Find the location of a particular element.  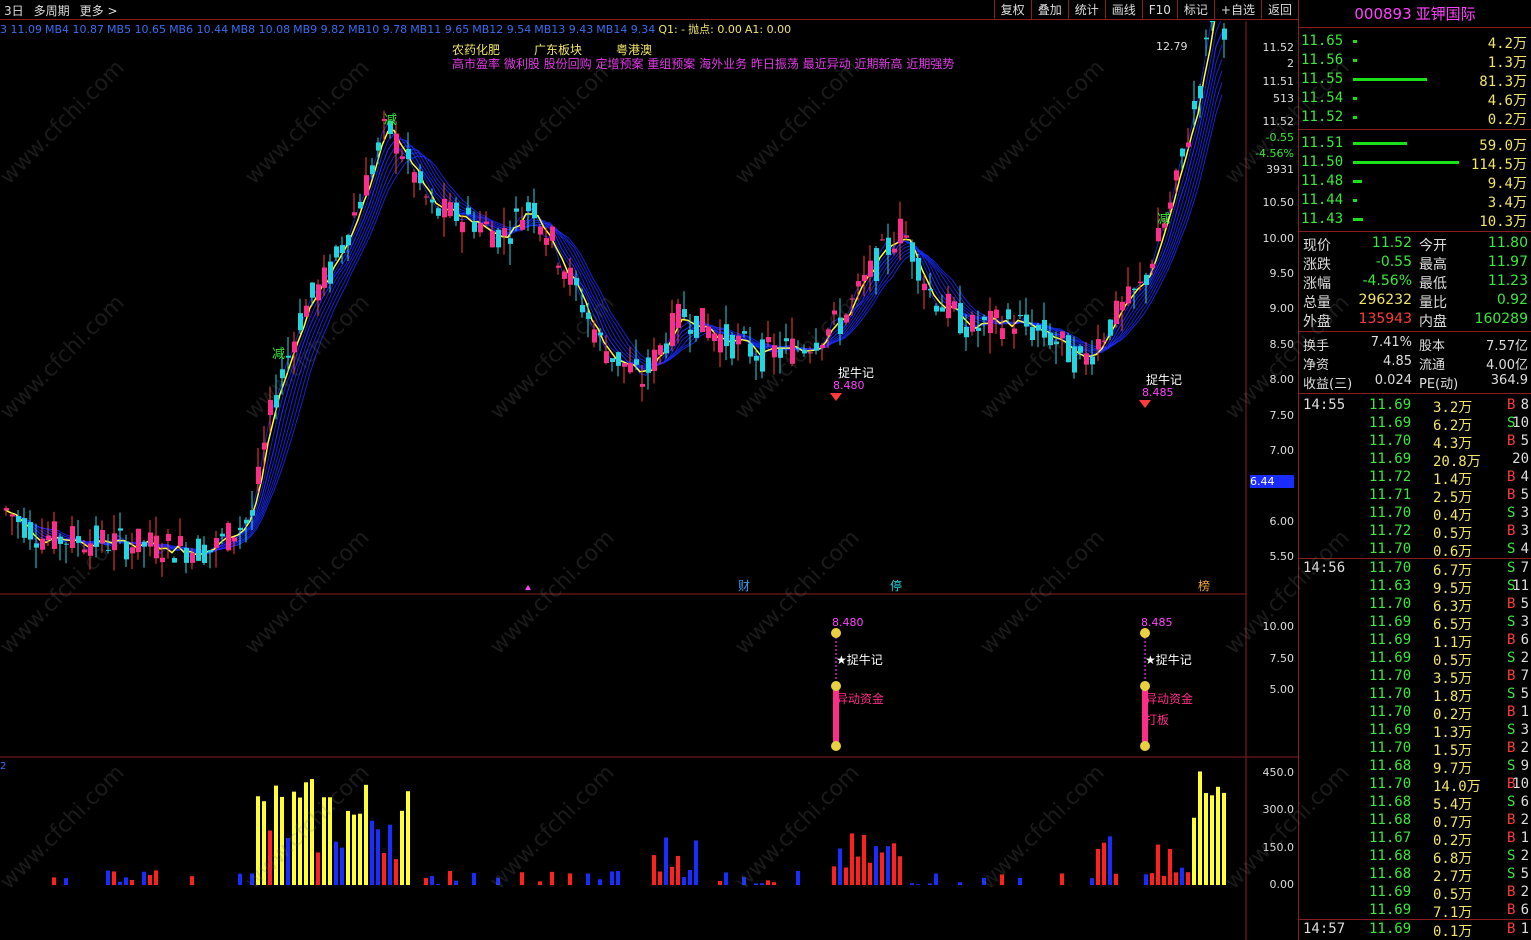

price-axis-label: 11.51 is located at coordinates (1278, 81).